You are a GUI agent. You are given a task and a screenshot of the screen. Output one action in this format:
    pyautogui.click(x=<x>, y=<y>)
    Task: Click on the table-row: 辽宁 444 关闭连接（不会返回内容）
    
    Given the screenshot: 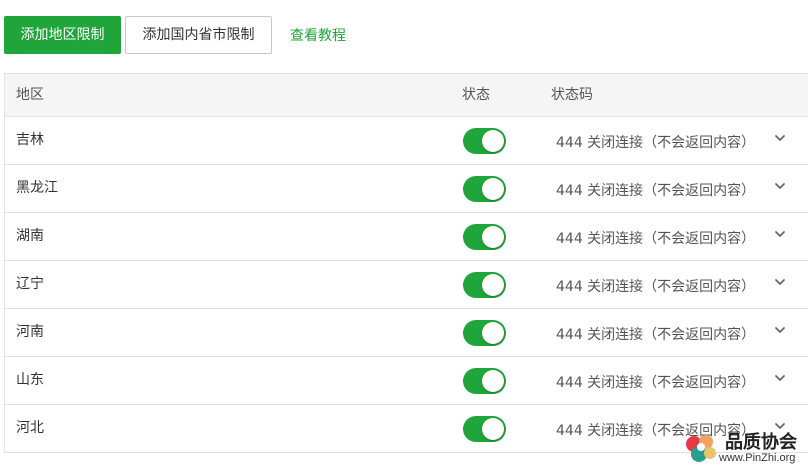 What is the action you would take?
    pyautogui.click(x=406, y=285)
    